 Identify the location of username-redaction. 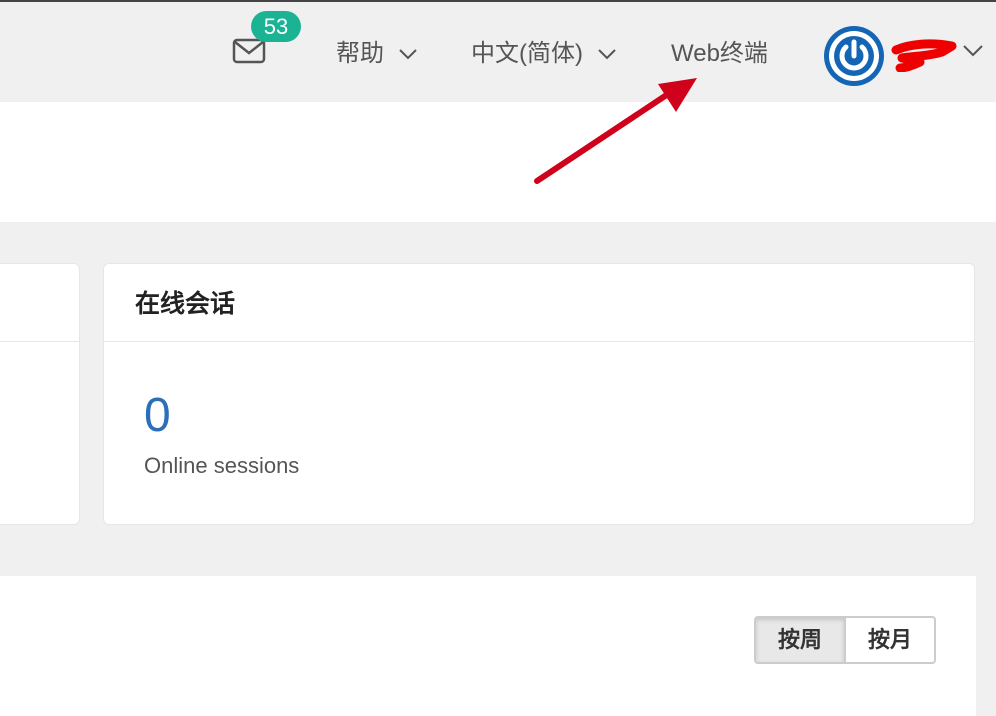
(924, 55).